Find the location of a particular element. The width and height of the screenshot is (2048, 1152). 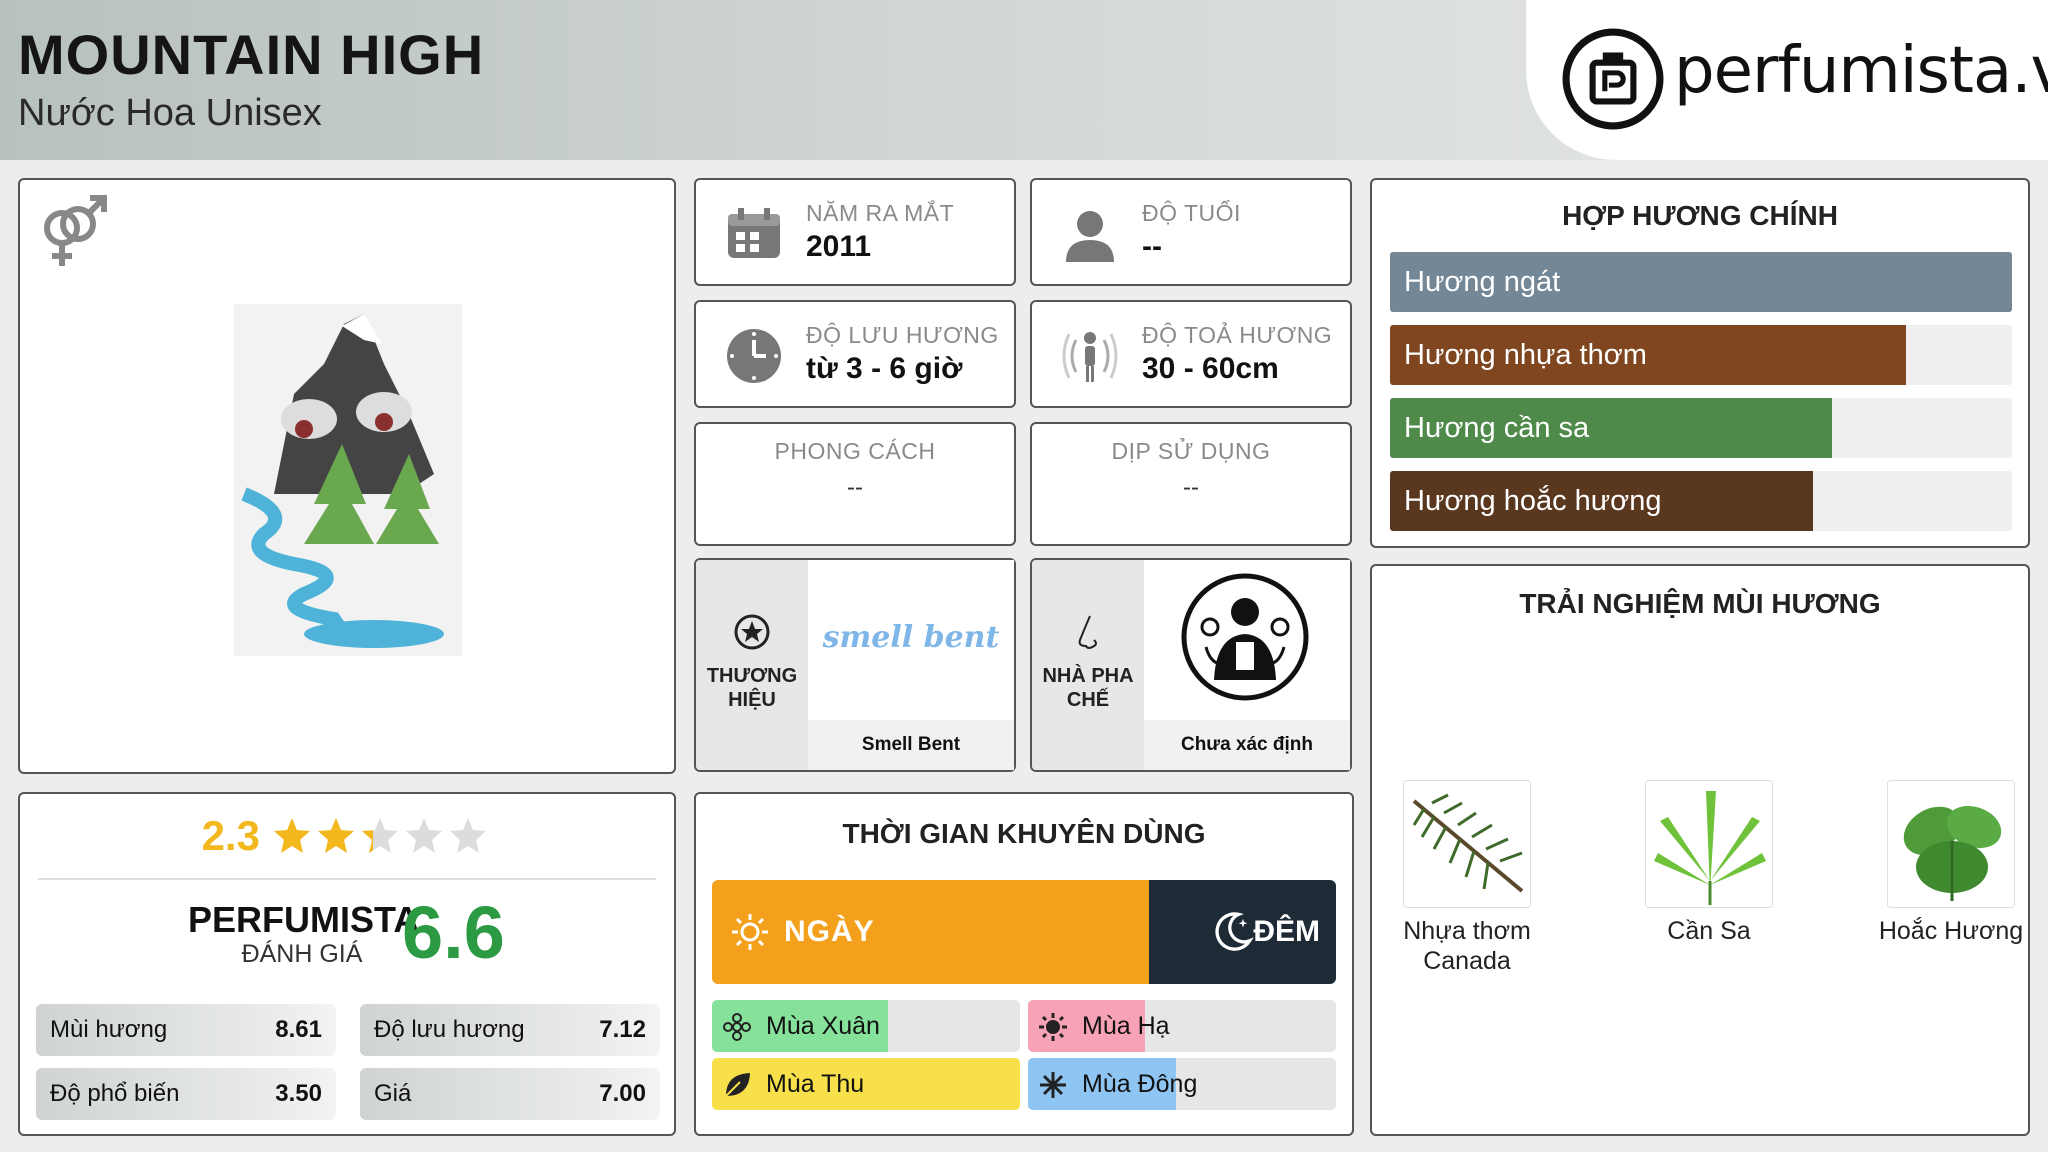

age-value: -- is located at coordinates (1152, 246).